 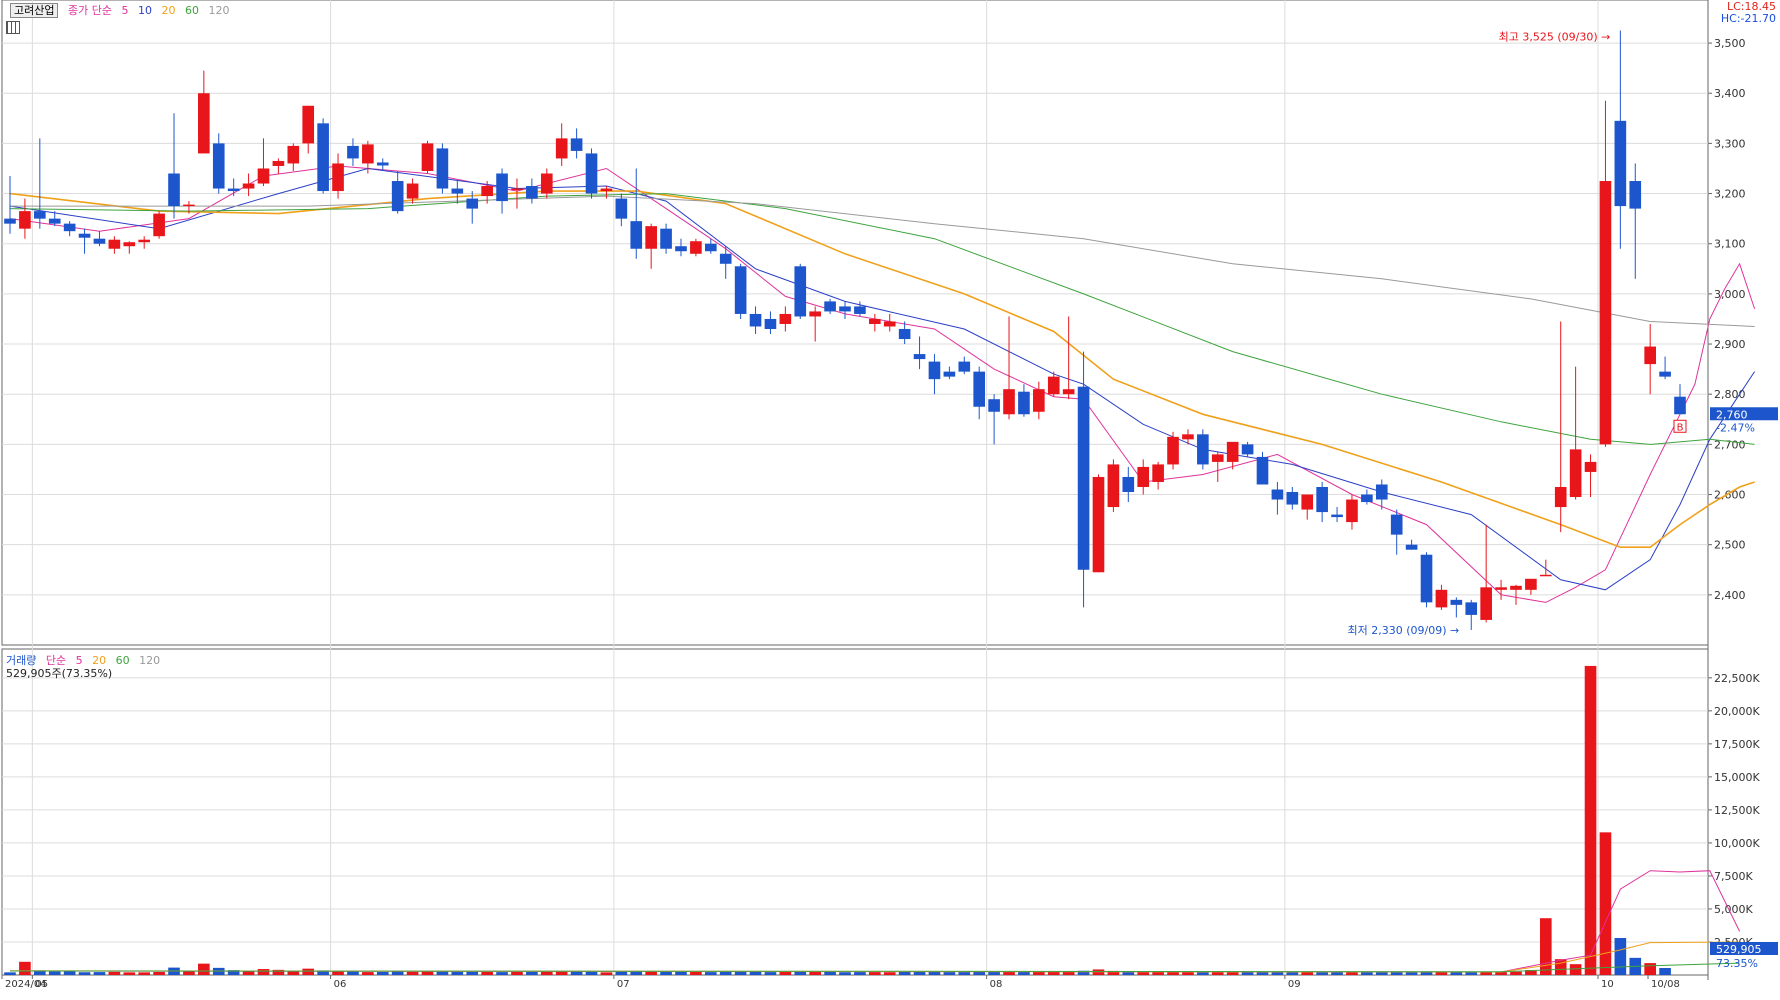 What do you see at coordinates (123, 660) in the screenshot?
I see `vma-legend-60: 60` at bounding box center [123, 660].